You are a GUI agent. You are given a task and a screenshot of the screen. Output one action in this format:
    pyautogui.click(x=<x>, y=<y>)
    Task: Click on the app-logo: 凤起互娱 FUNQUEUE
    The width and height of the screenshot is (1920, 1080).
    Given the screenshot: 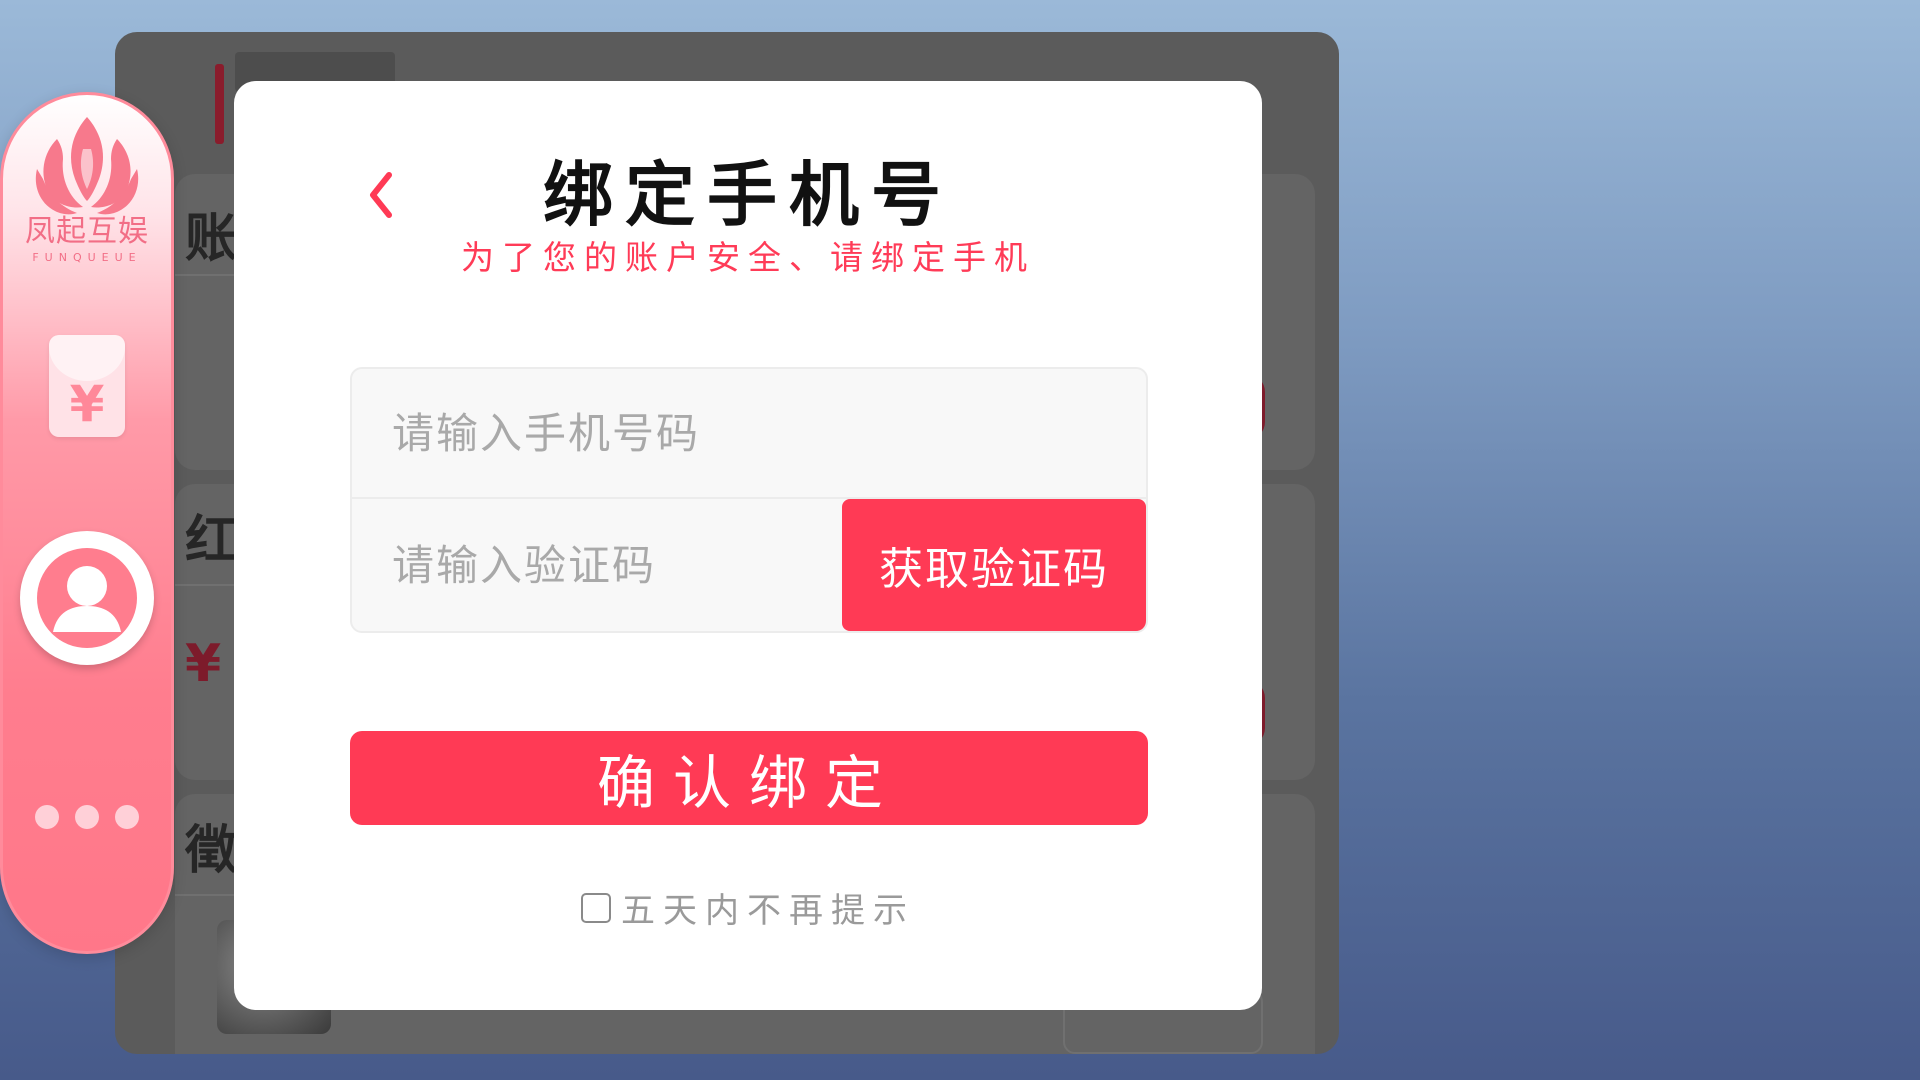 What is the action you would take?
    pyautogui.click(x=87, y=186)
    